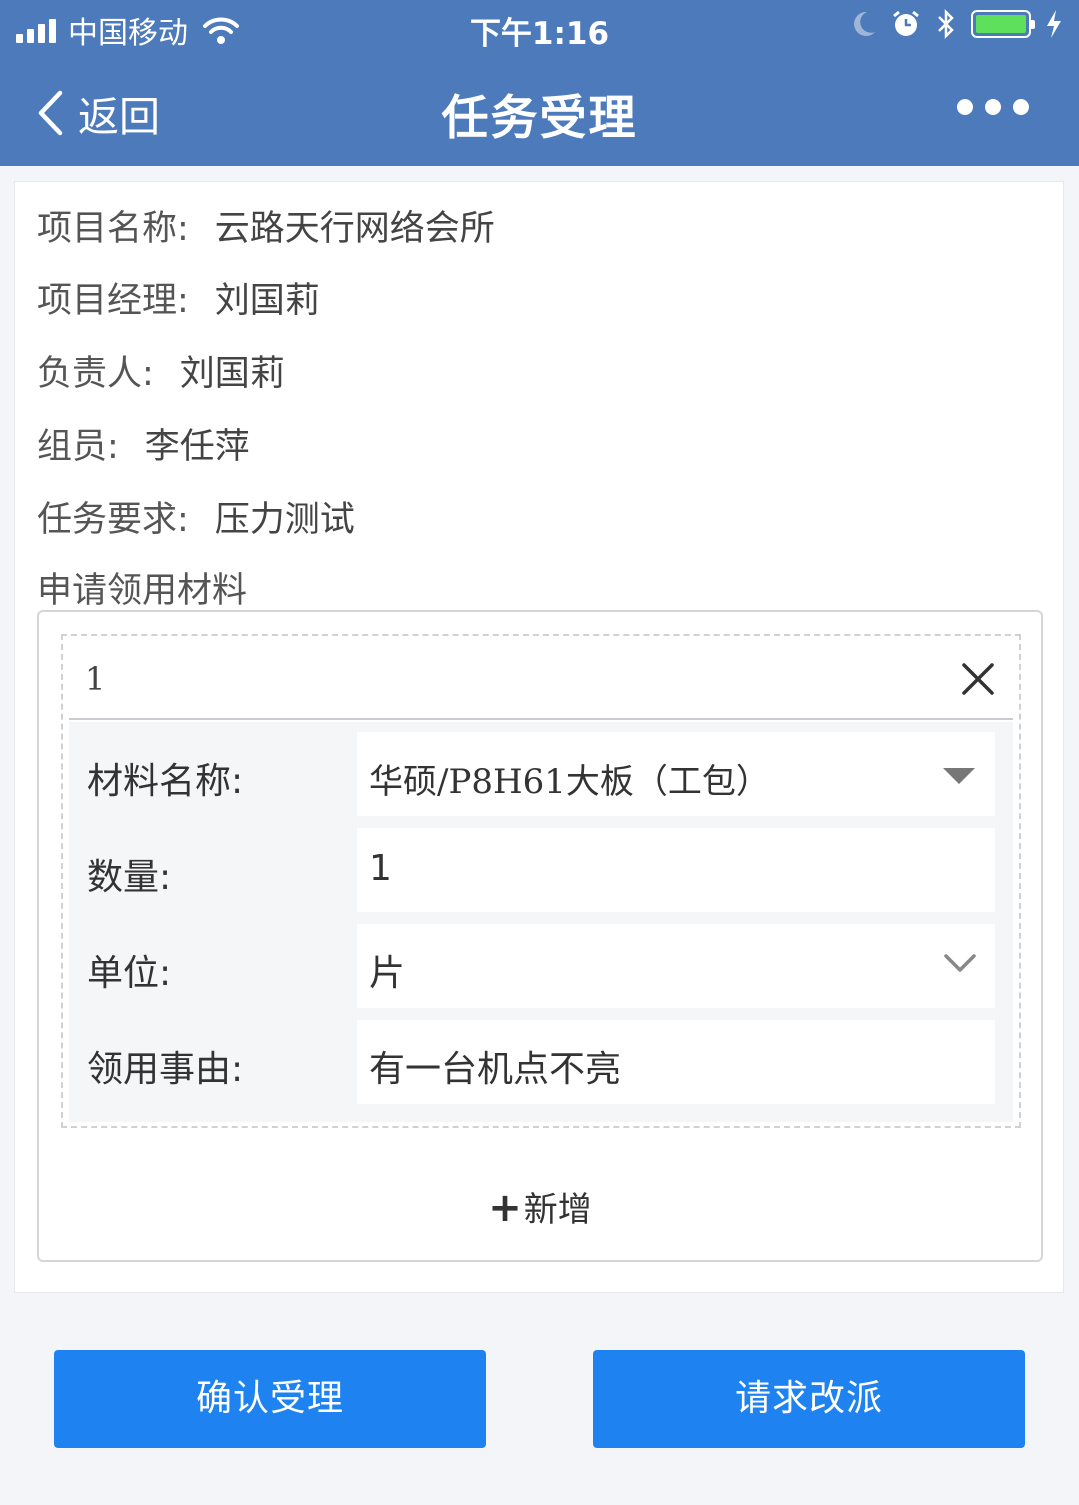 The width and height of the screenshot is (1079, 1505). I want to click on chevron-down-icon, so click(960, 963).